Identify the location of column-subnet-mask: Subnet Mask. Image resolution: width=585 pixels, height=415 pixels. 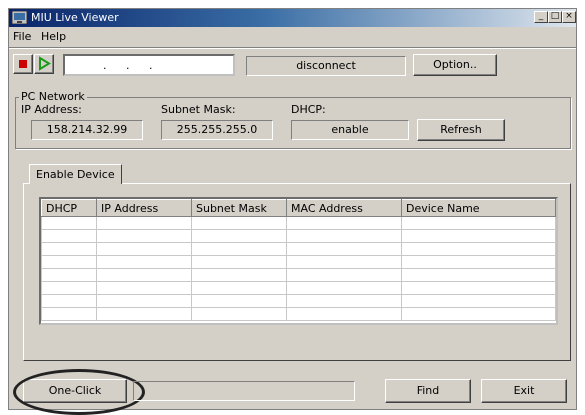
(239, 208).